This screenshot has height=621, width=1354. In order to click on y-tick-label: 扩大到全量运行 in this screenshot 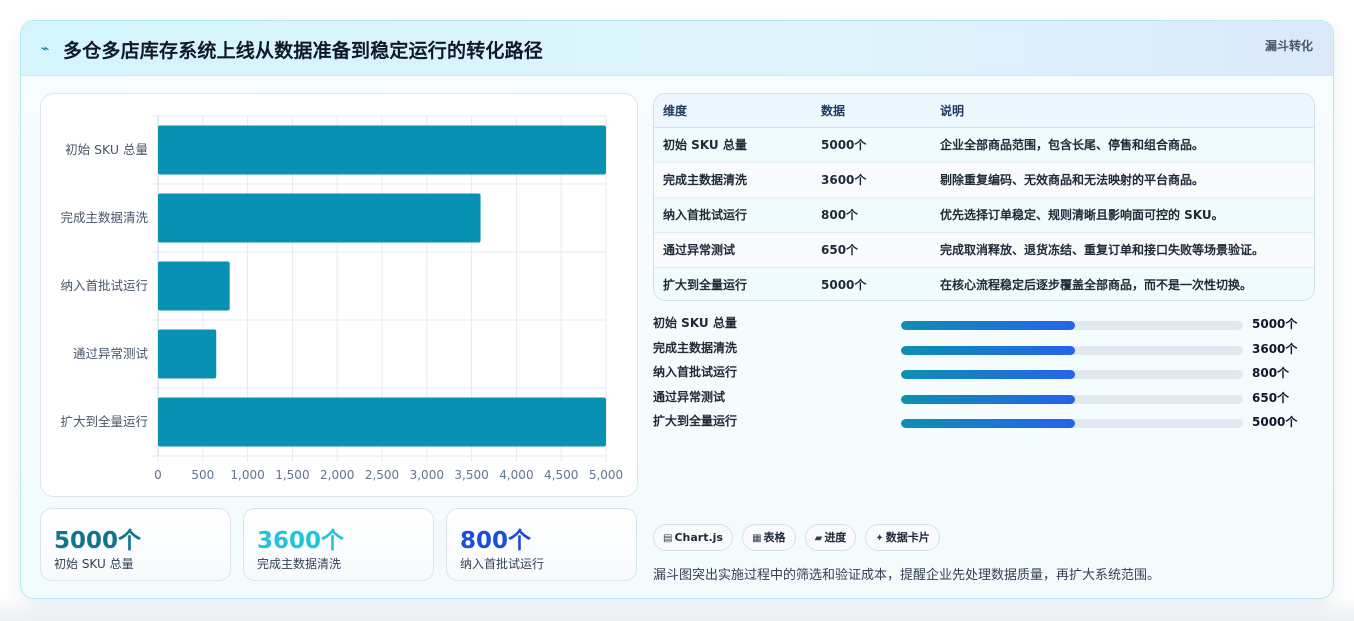, I will do `click(104, 421)`.